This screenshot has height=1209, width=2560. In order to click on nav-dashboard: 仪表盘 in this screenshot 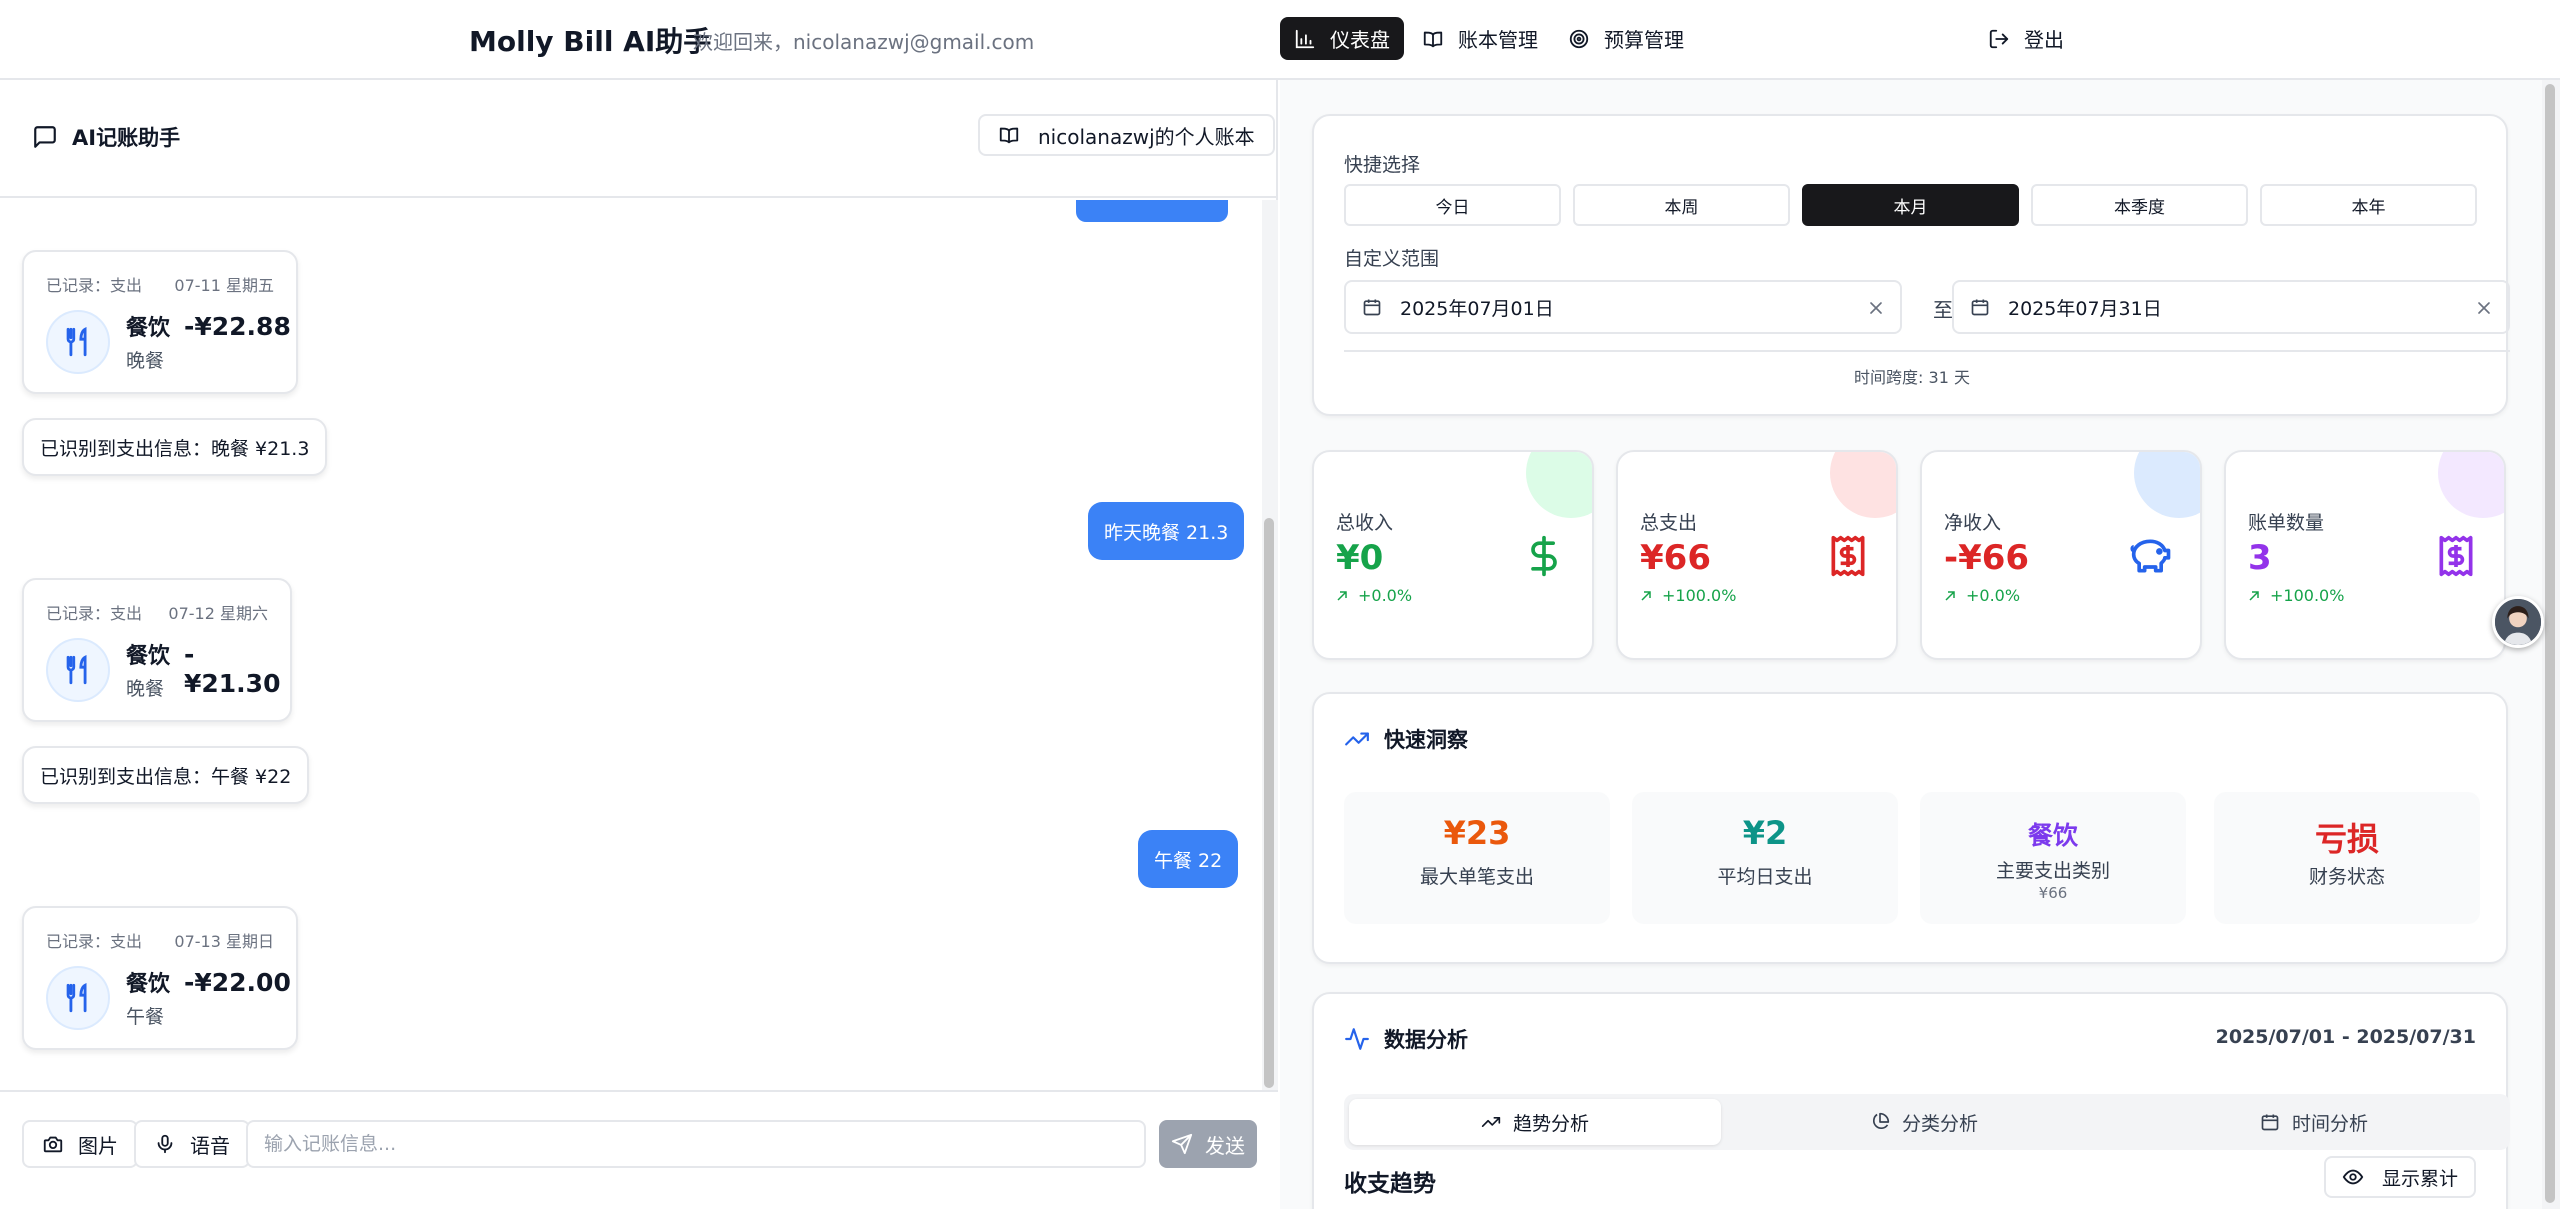, I will do `click(1342, 38)`.